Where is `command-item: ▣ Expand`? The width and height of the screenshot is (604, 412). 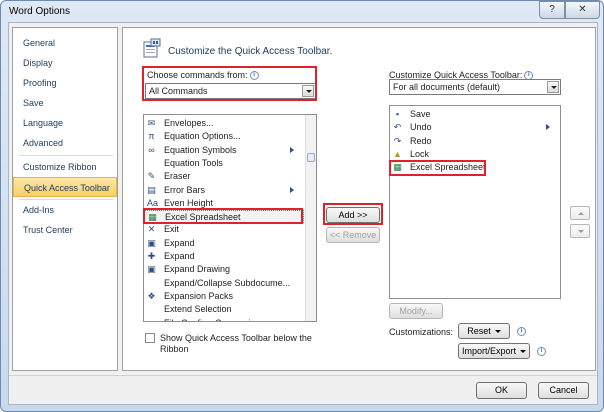
command-item: ▣ Expand is located at coordinates (224, 243).